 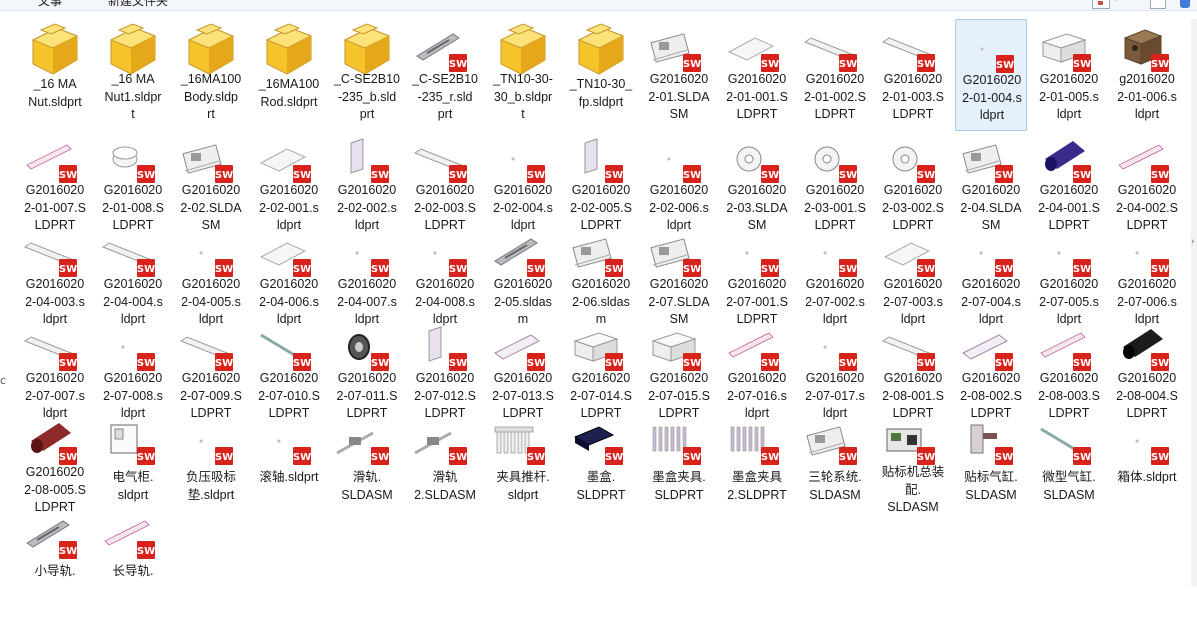 What do you see at coordinates (601, 468) in the screenshot?
I see `file-item: SW 墨盒. SLDPRT` at bounding box center [601, 468].